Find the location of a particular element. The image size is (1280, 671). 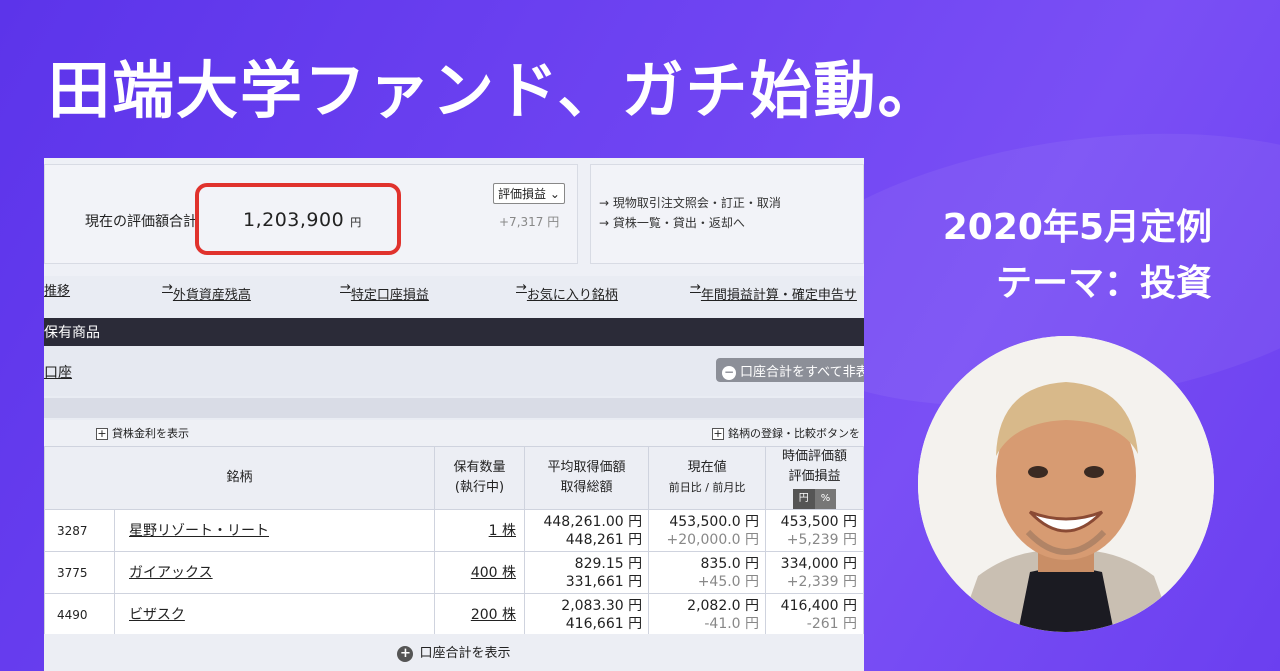

row-name-link: ガイアックス is located at coordinates (274, 572).